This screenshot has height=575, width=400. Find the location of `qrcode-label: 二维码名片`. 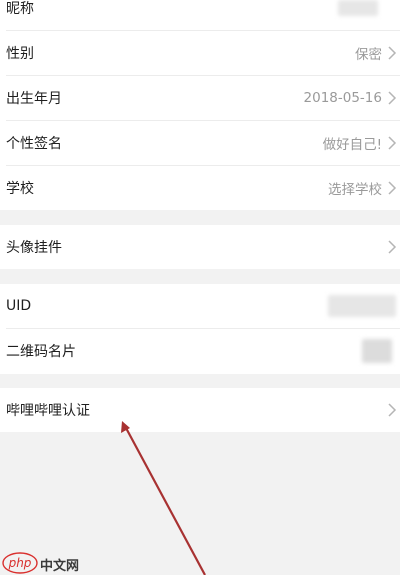

qrcode-label: 二维码名片 is located at coordinates (41, 352).